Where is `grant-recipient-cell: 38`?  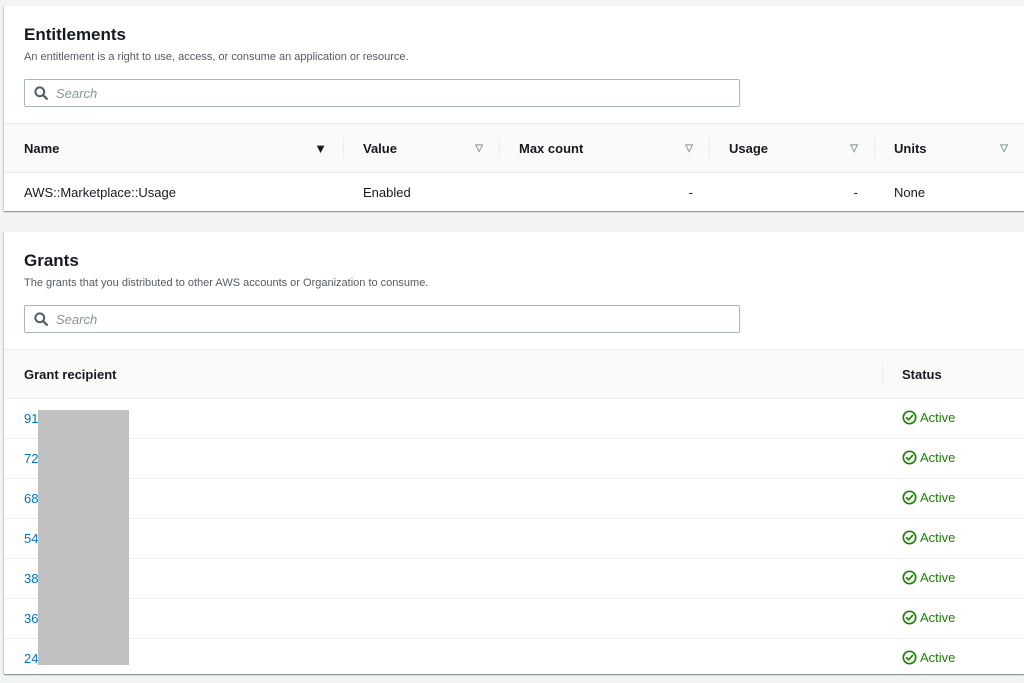
grant-recipient-cell: 38 is located at coordinates (443, 578).